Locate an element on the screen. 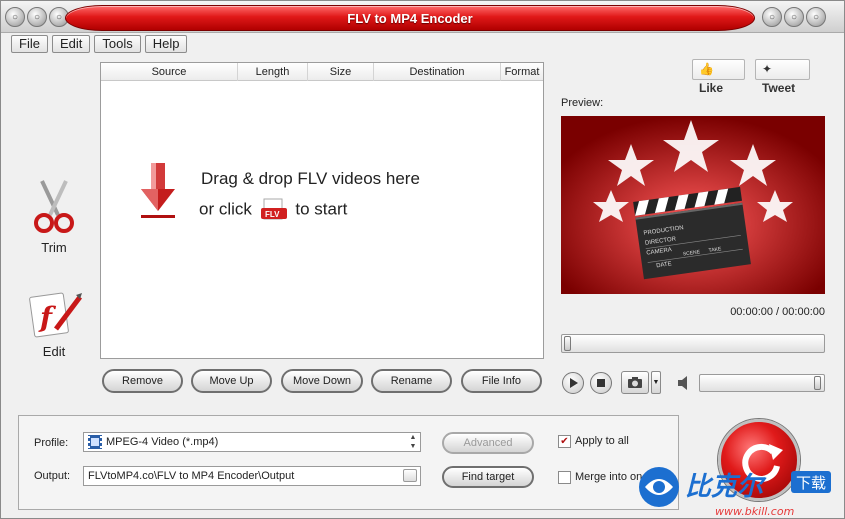 This screenshot has width=845, height=519. chevron-updown-icon: ▲ ▼ is located at coordinates (413, 442).